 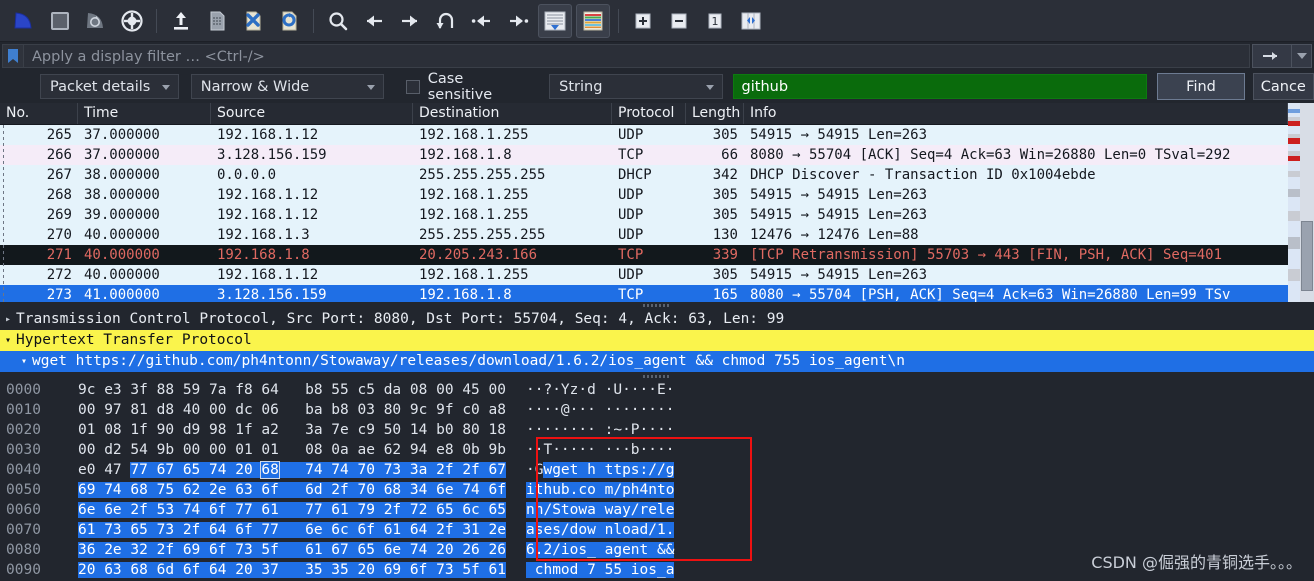 I want to click on hex-byte: dc, so click(x=243, y=410).